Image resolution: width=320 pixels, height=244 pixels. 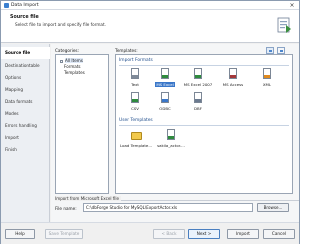 What do you see at coordinates (88, 198) in the screenshot?
I see `import-from-caption: Import from Microsoft Excel file` at bounding box center [88, 198].